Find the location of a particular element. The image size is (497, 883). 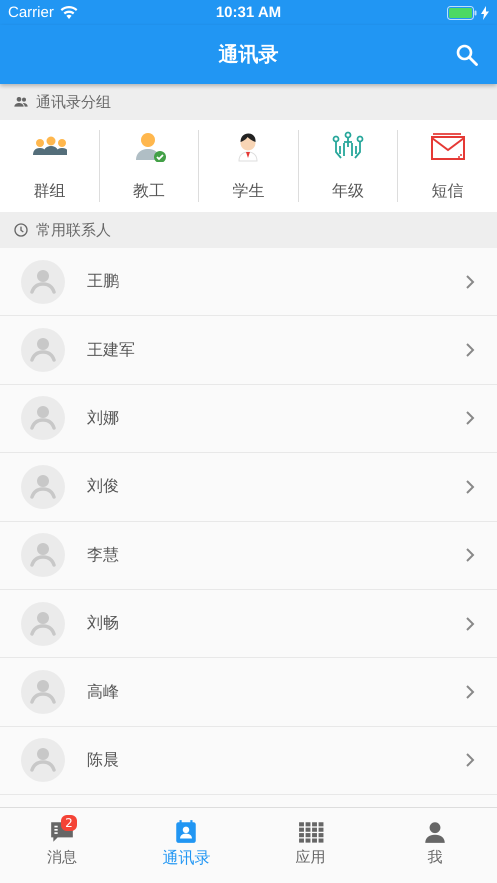

page-title: 通讯录 is located at coordinates (248, 54).